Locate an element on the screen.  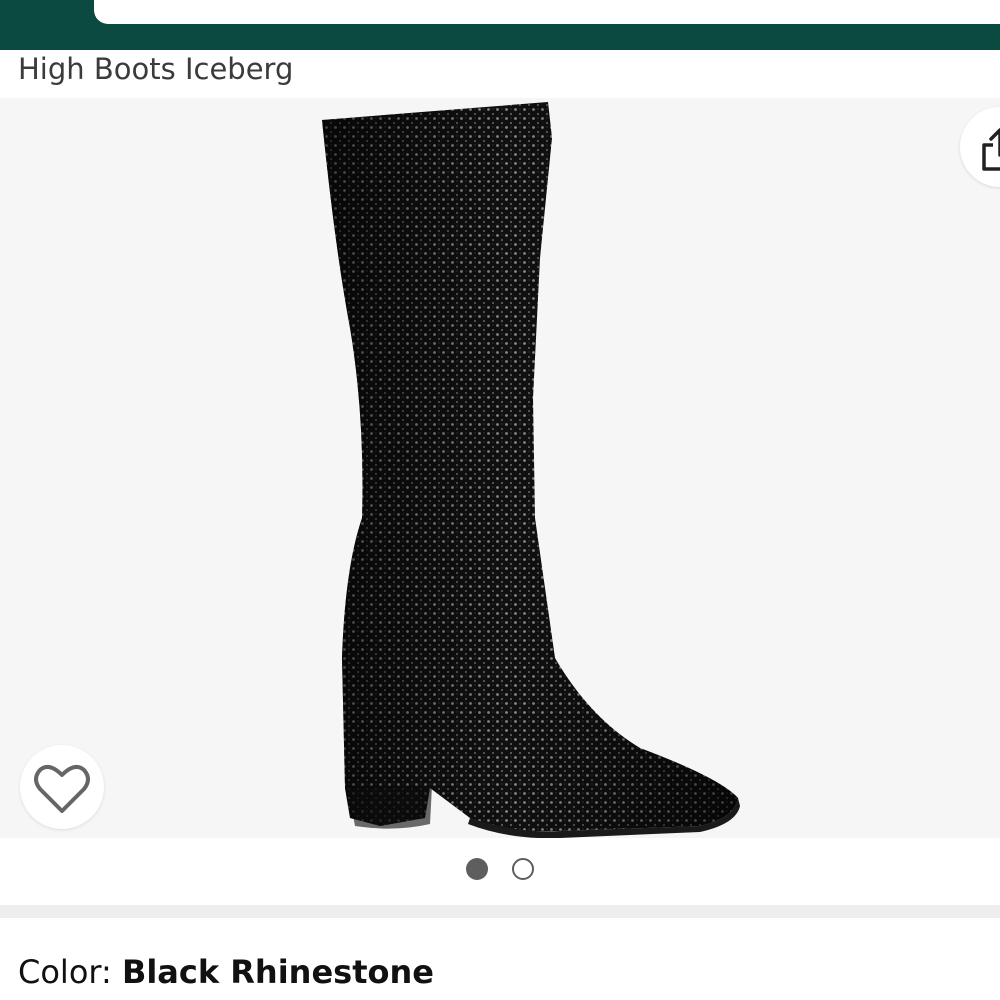
product-title: High Boots Iceberg is located at coordinates (155, 70).